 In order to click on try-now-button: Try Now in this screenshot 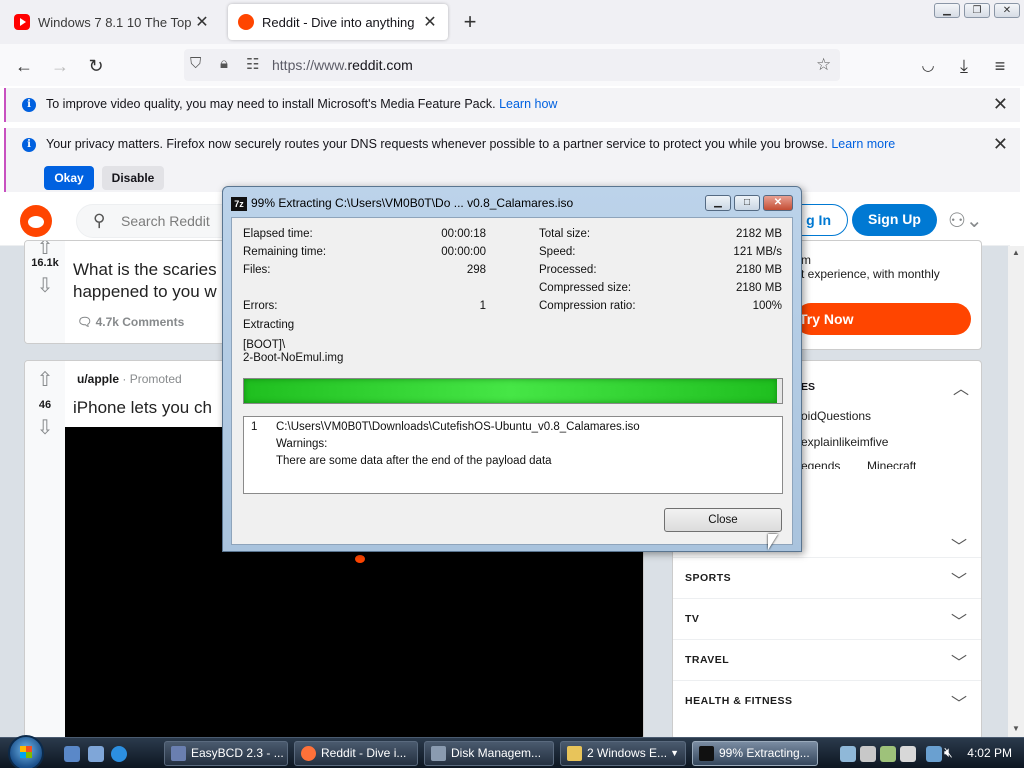, I will do `click(883, 319)`.